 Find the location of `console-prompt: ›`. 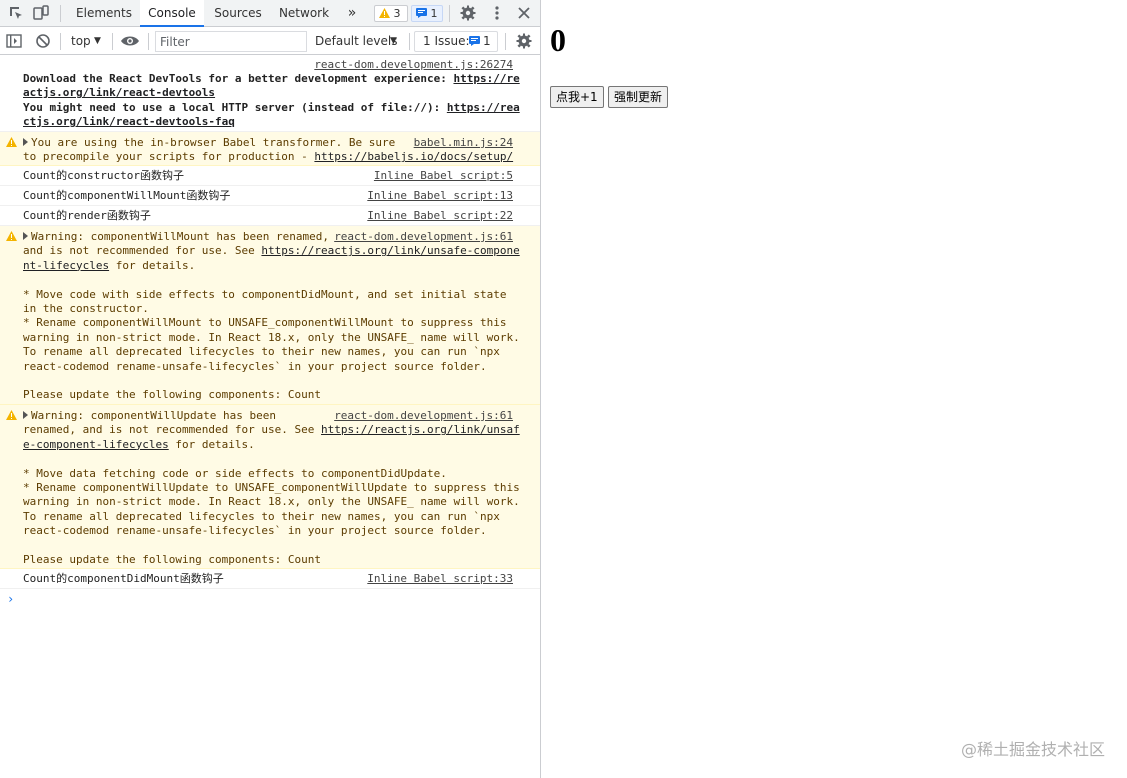

console-prompt: › is located at coordinates (10, 599).